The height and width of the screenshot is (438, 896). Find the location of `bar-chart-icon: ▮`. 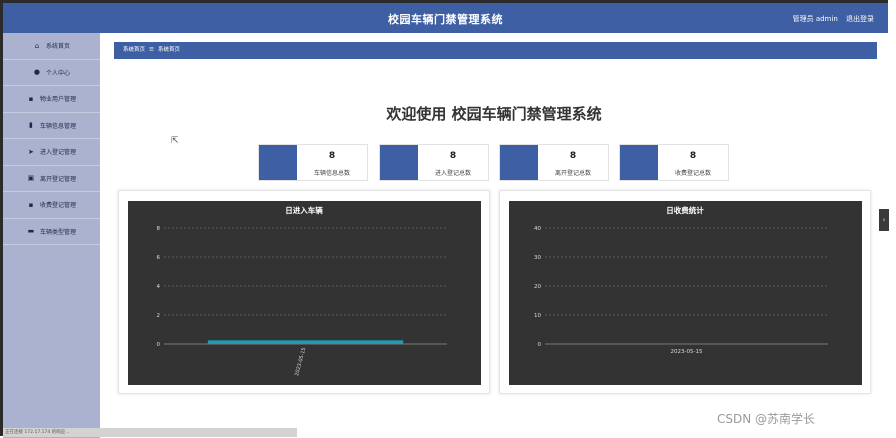

bar-chart-icon: ▮ is located at coordinates (31, 125).